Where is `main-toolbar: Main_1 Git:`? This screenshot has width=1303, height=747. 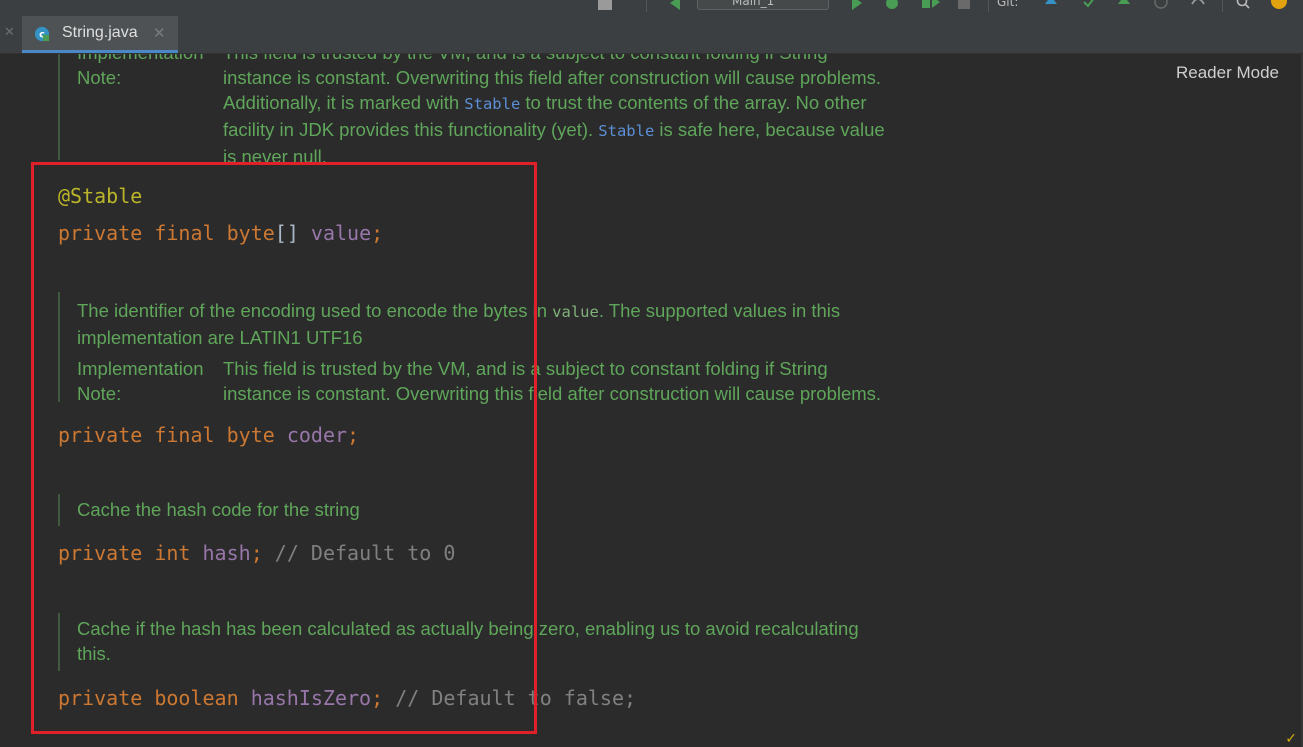 main-toolbar: Main_1 Git: is located at coordinates (651, 8).